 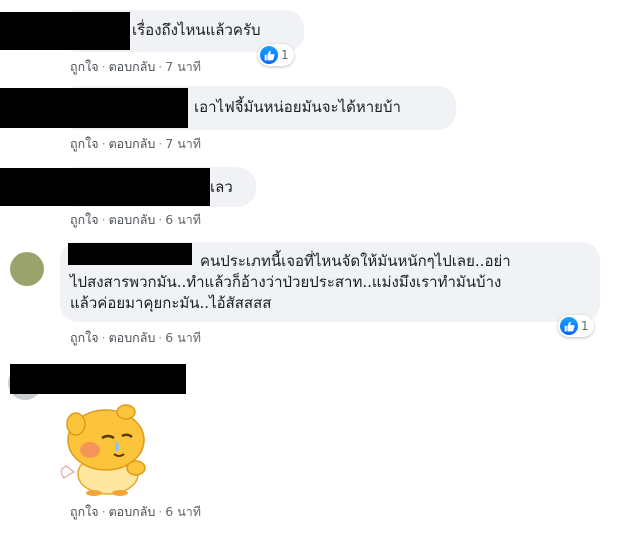 I want to click on comment-text: เลว, so click(x=221, y=187).